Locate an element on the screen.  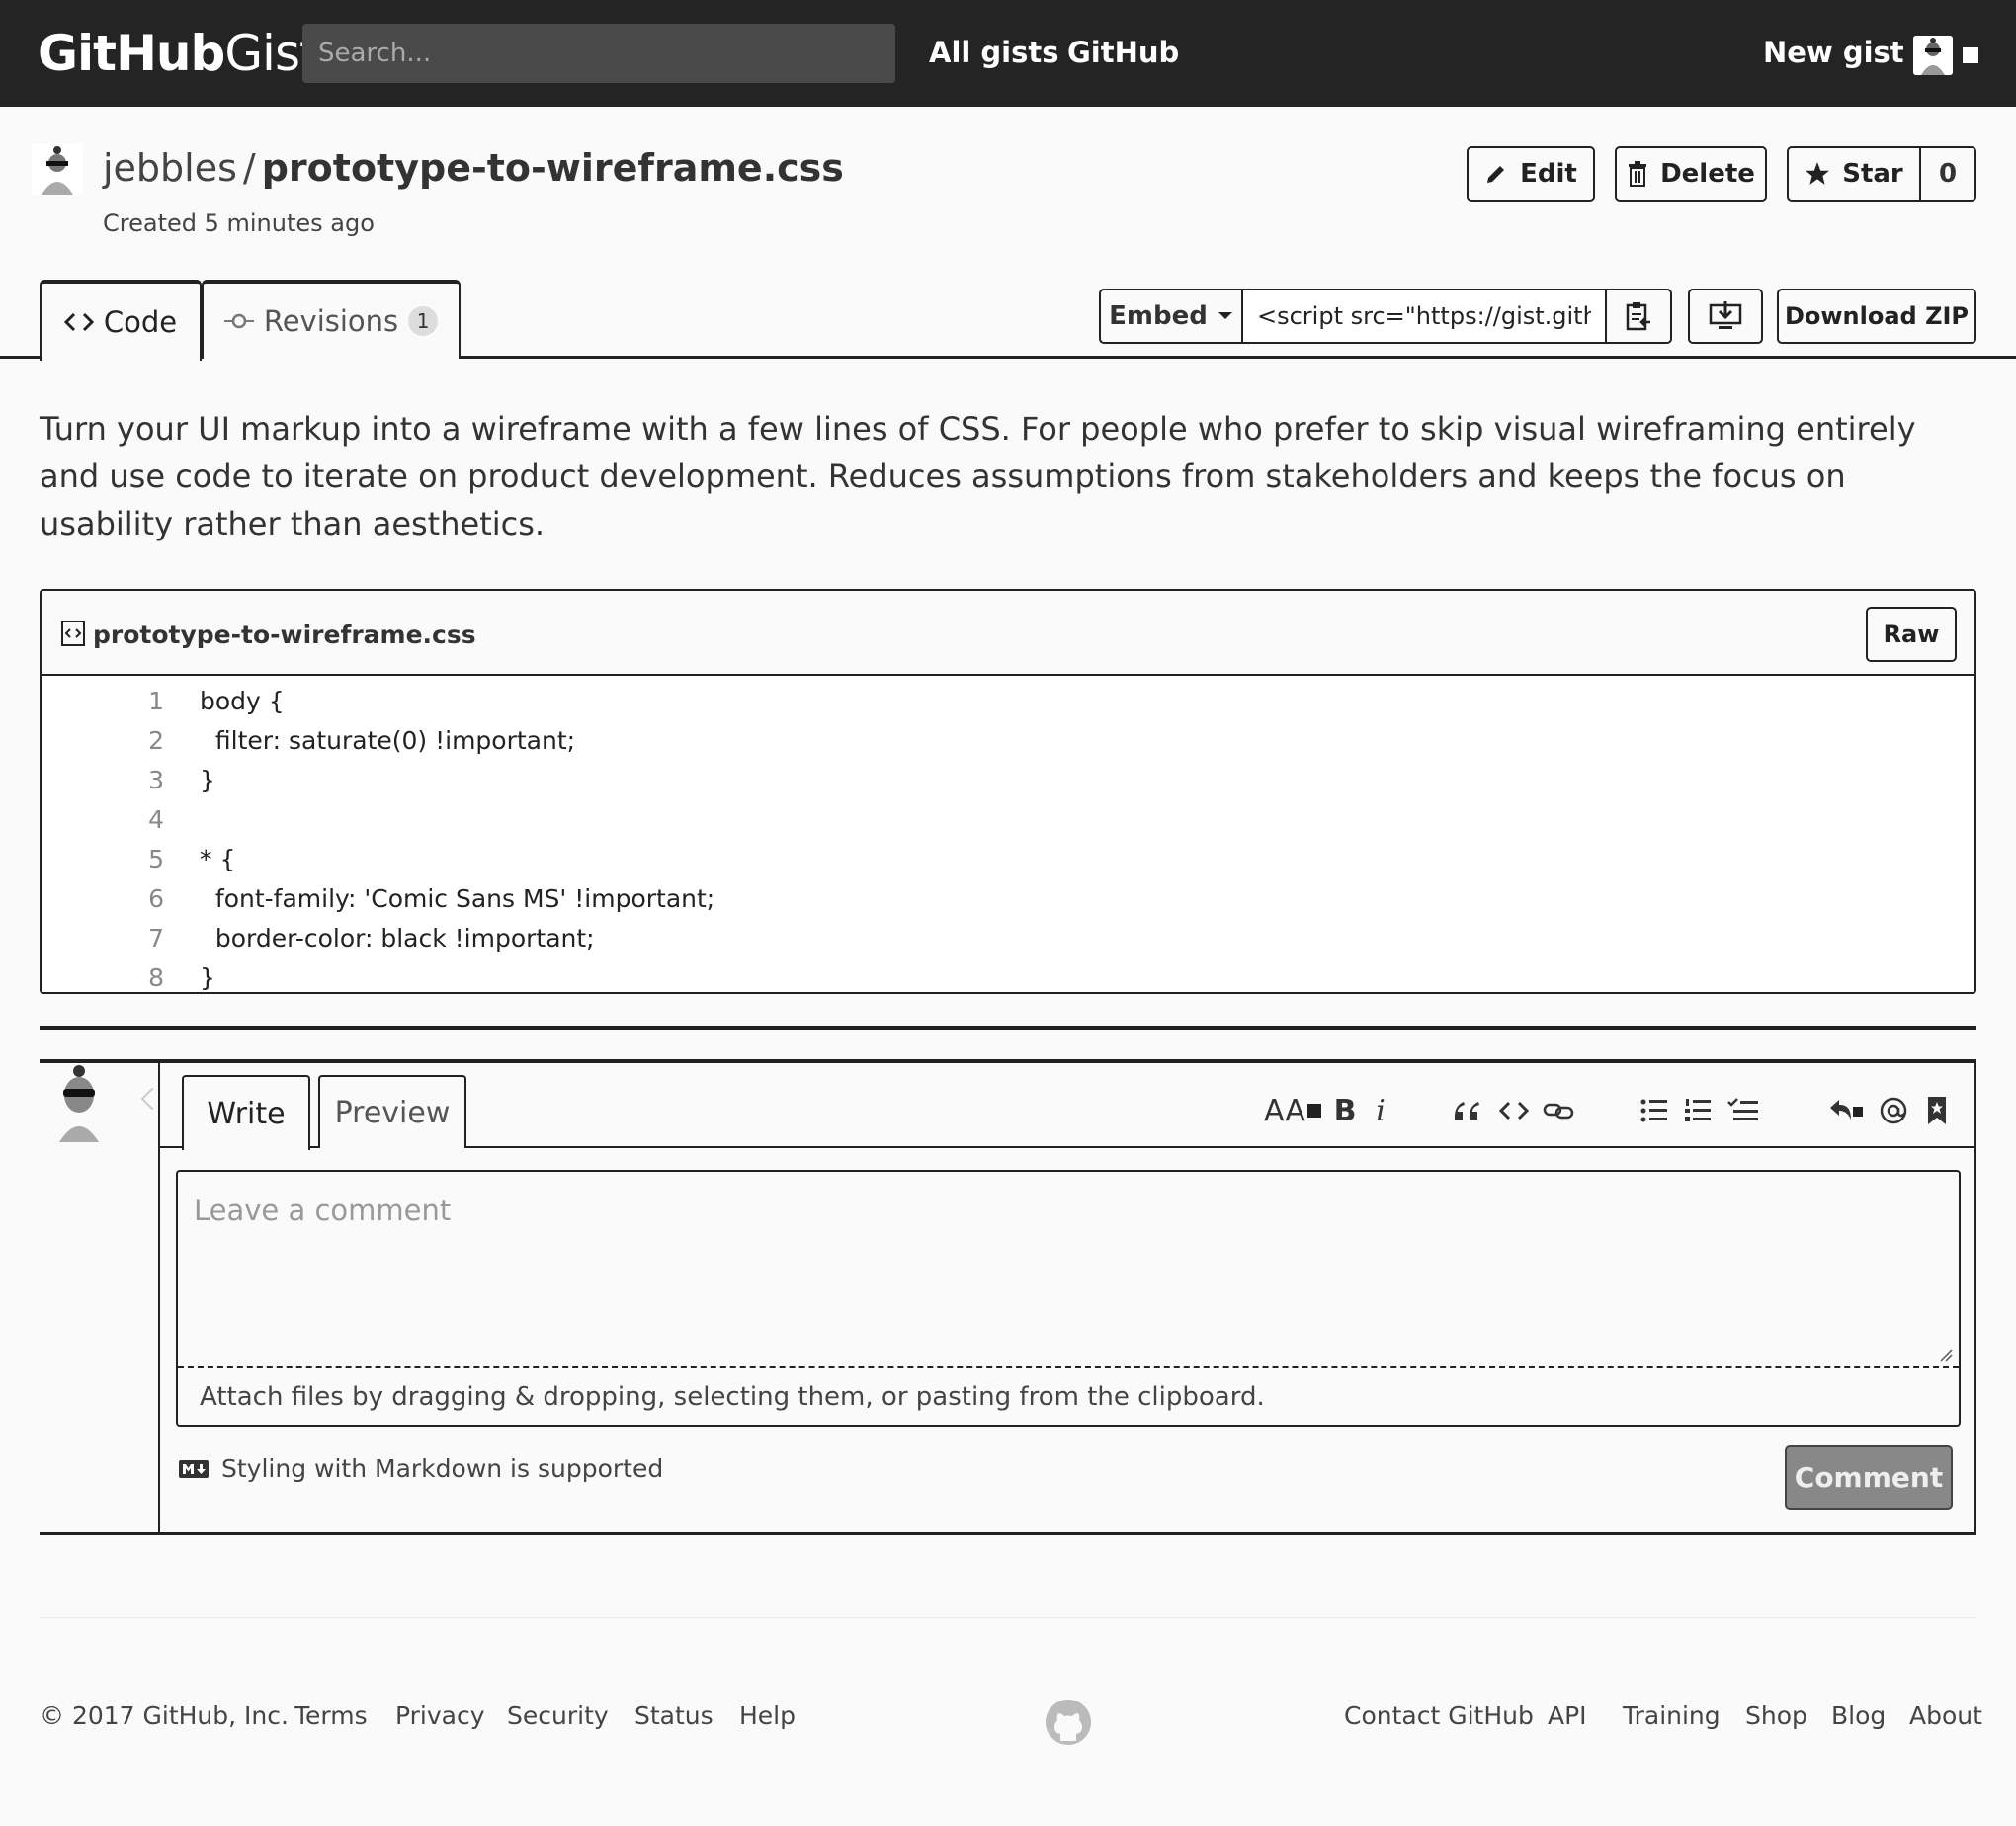
owner-avatar-image is located at coordinates (57, 169).